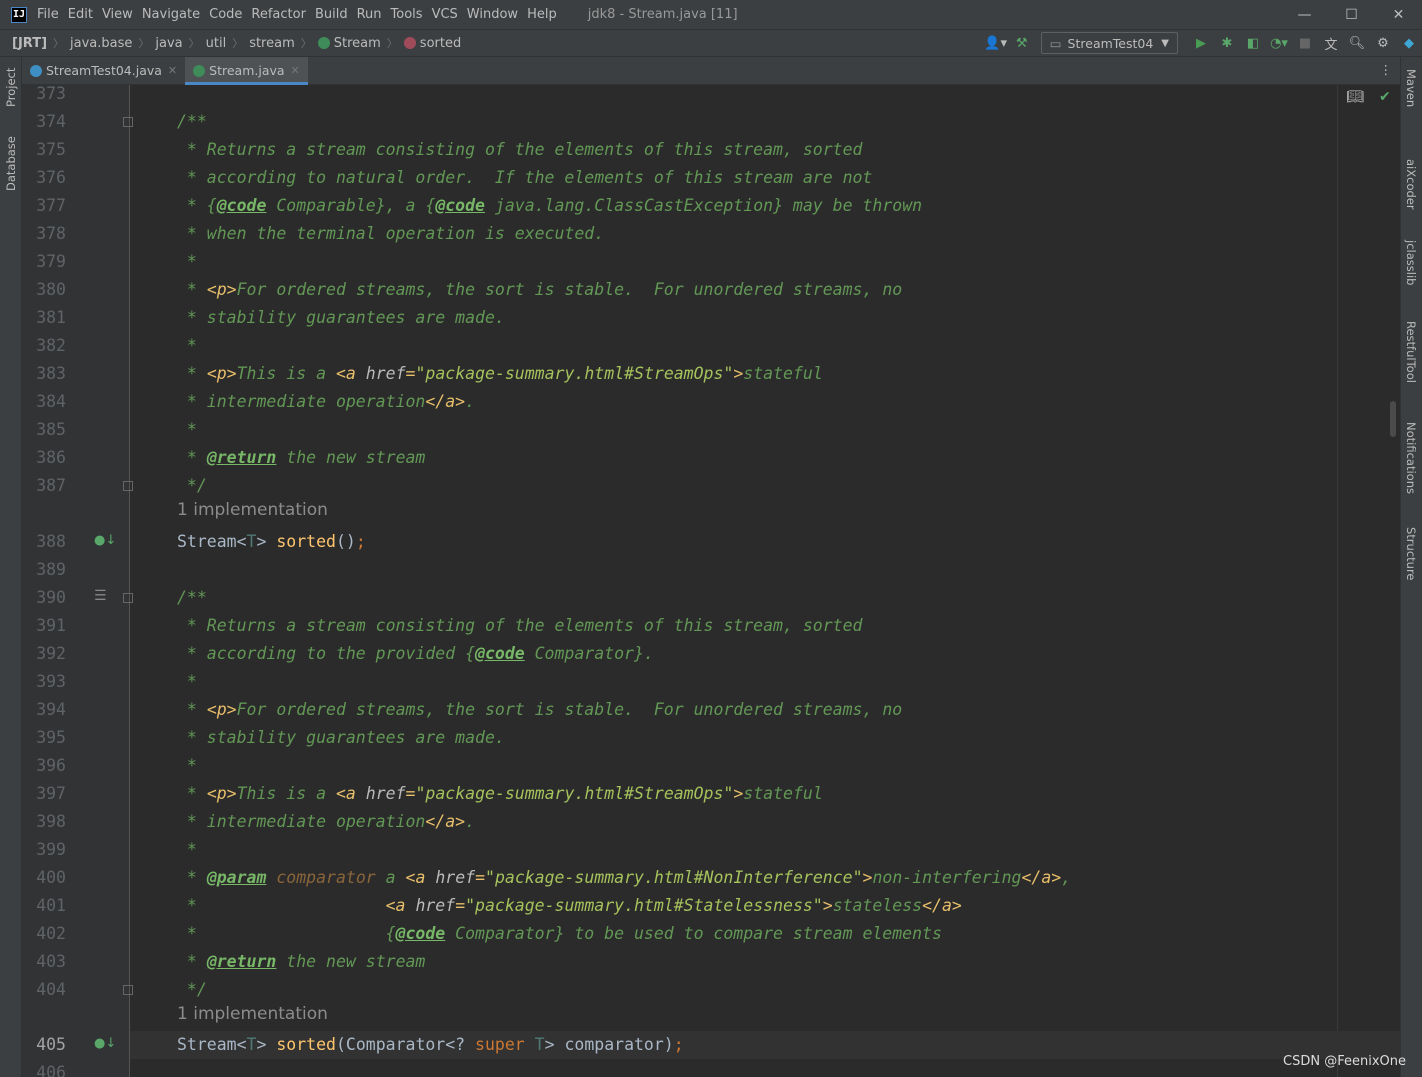  What do you see at coordinates (1411, 352) in the screenshot?
I see `restfultool-tool-button: RestfulTool` at bounding box center [1411, 352].